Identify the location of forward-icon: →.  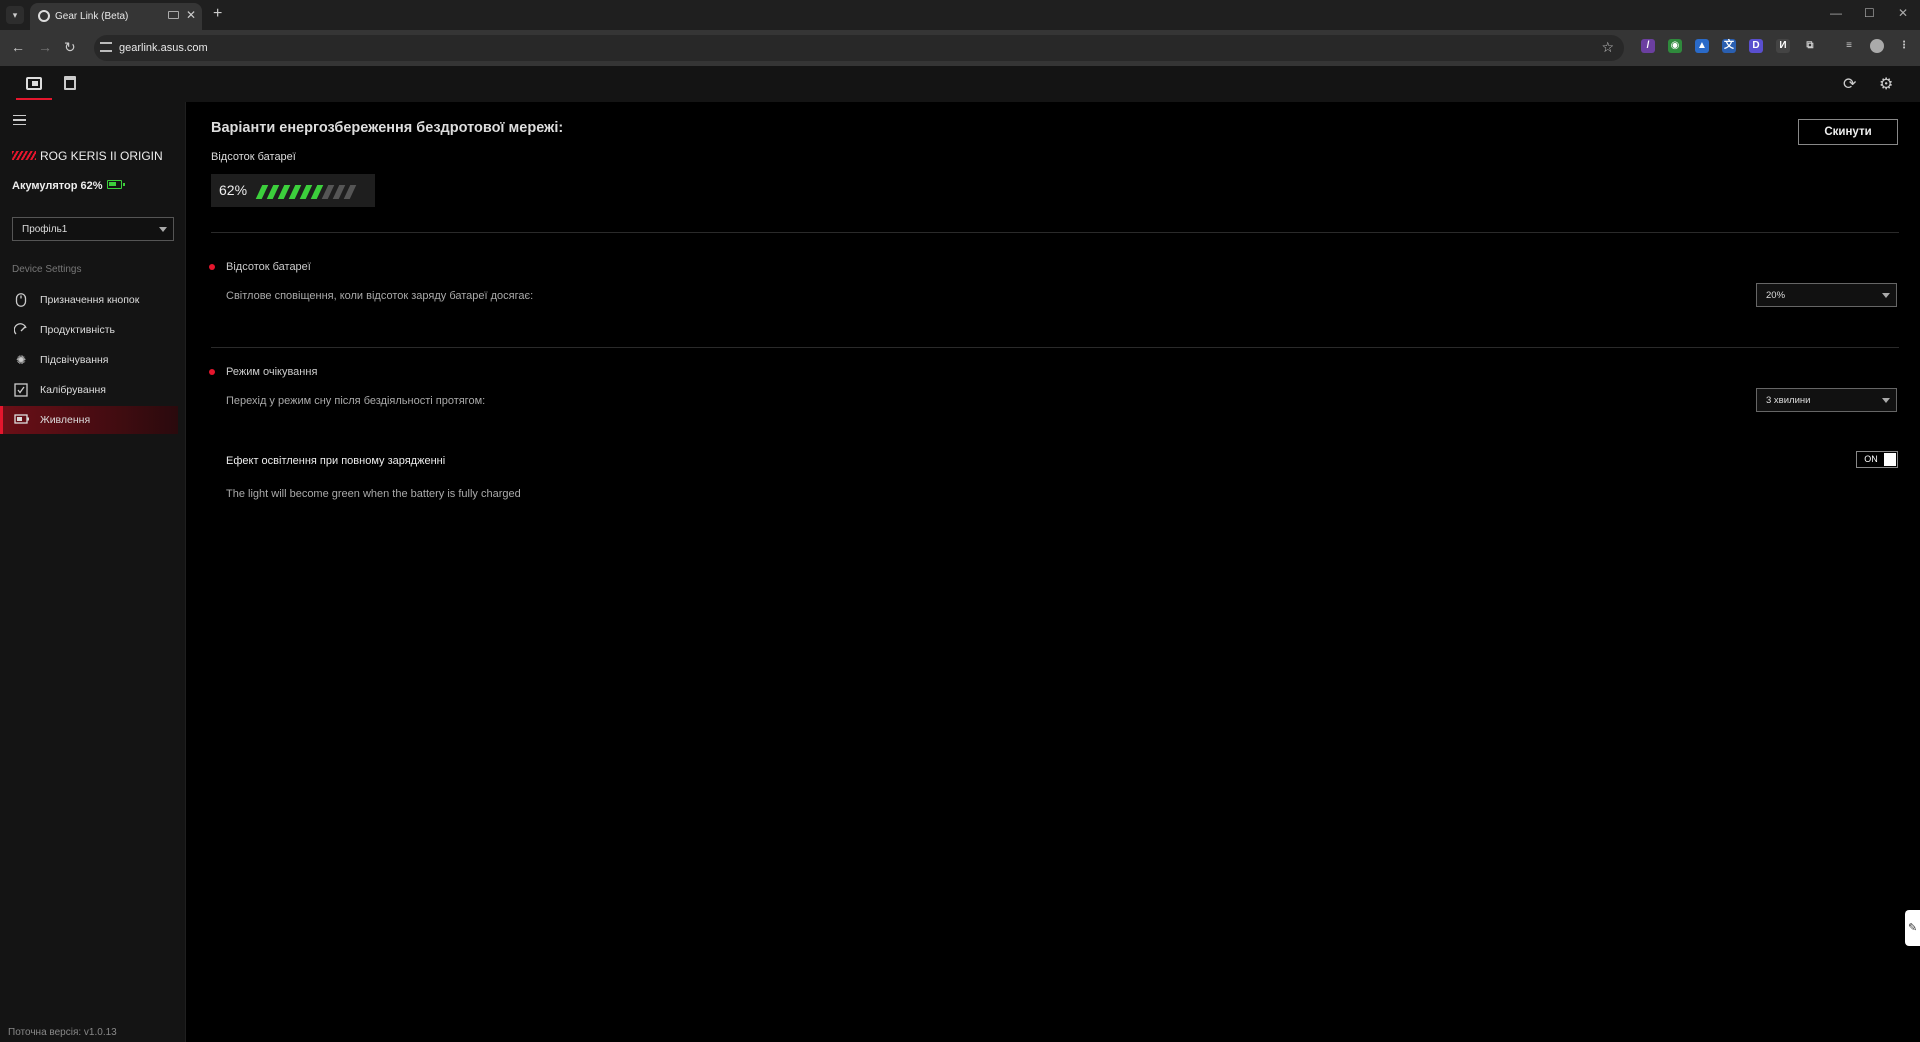
(45, 47).